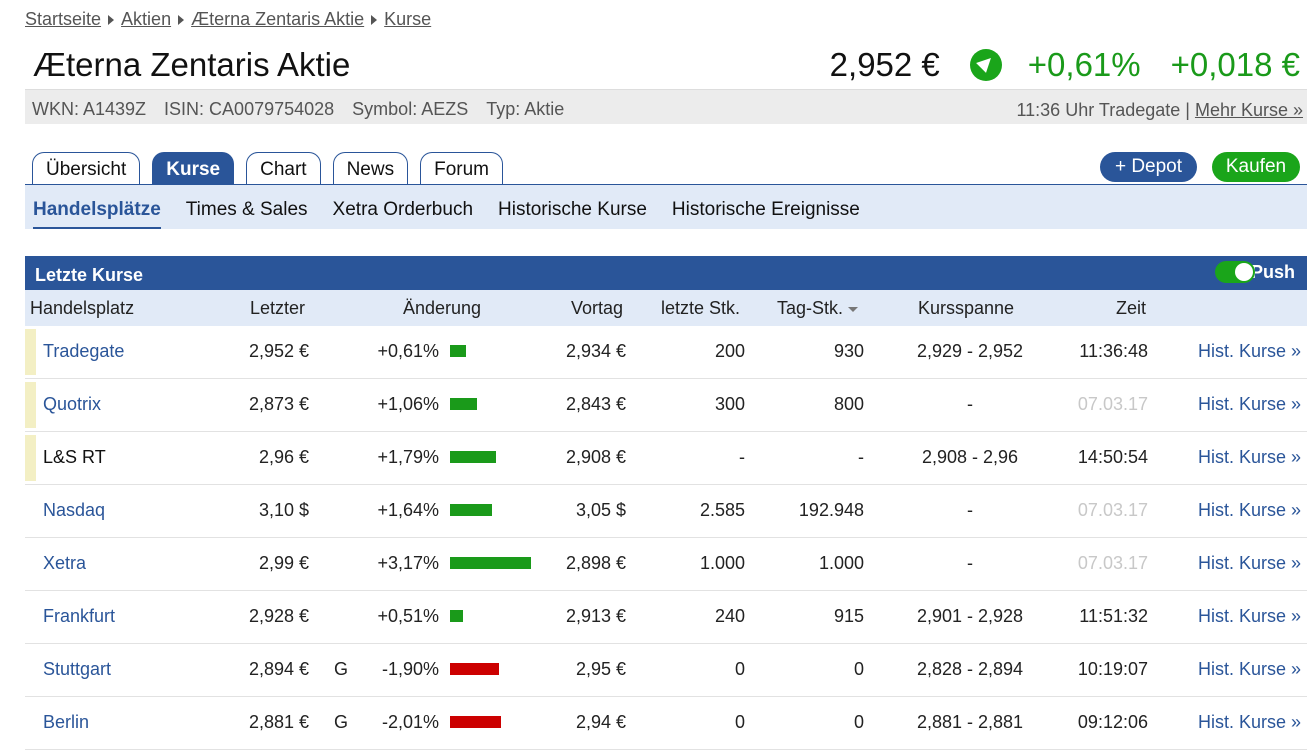 The width and height of the screenshot is (1314, 755). Describe the element at coordinates (146, 19) in the screenshot. I see `breadcrumb-aktien: Aktien` at that location.